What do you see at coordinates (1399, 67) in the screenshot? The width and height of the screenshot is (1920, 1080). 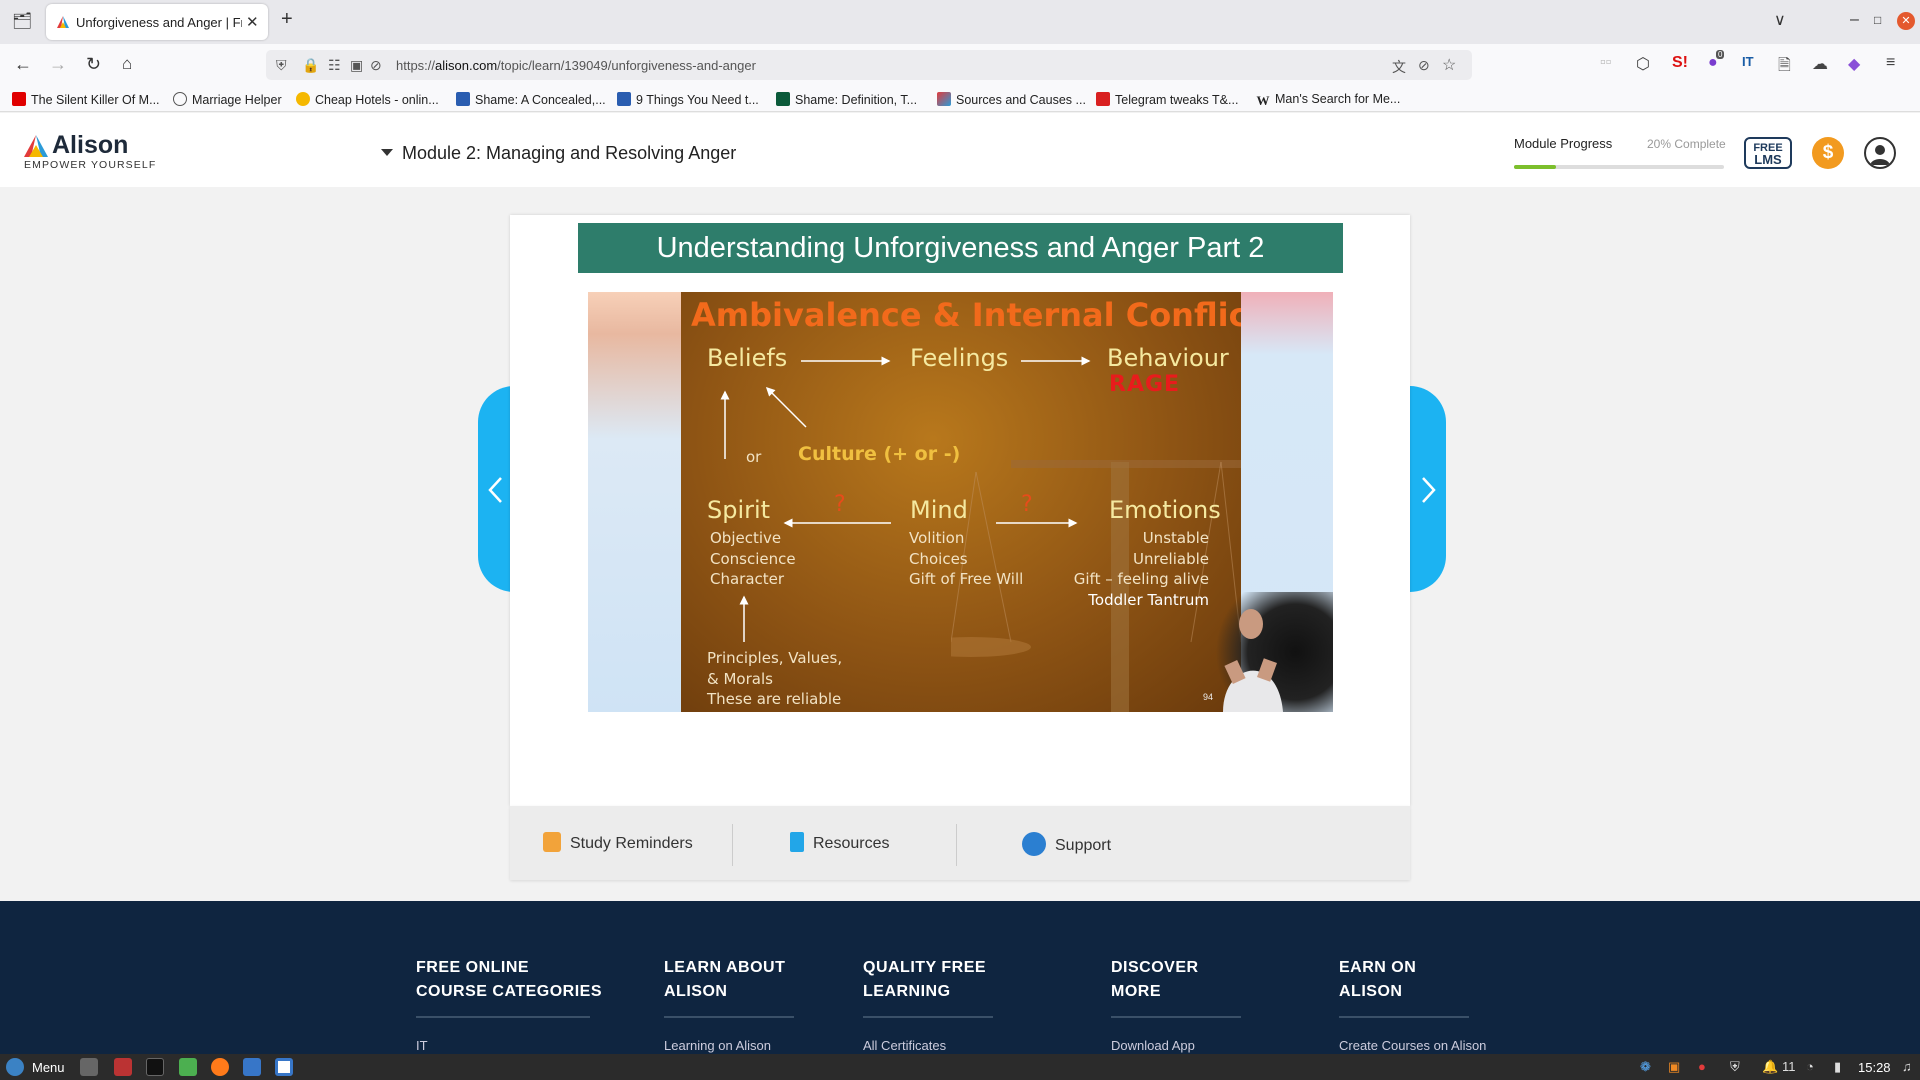 I see `translate-icon: 文` at bounding box center [1399, 67].